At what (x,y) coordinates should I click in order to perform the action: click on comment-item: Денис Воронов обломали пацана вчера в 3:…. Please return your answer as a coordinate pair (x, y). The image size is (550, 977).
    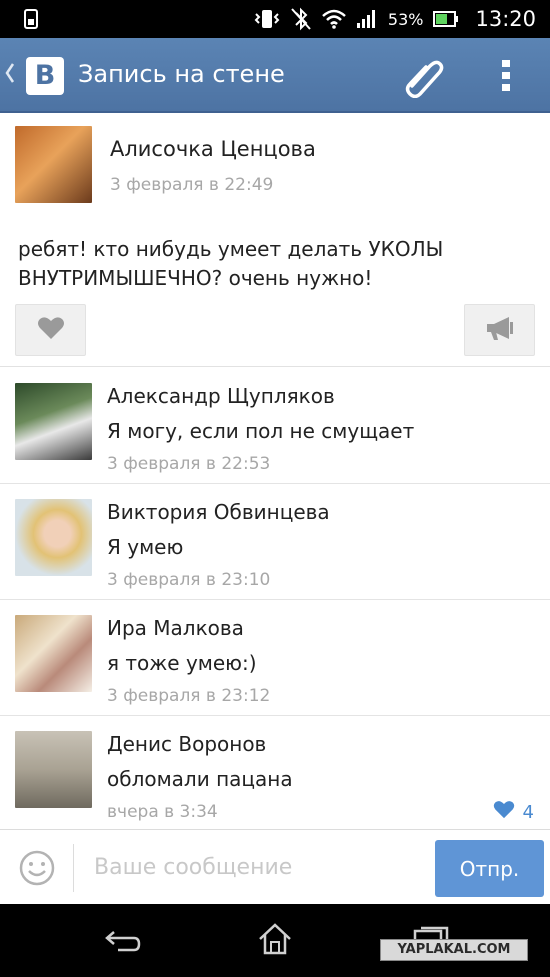
    Looking at the image, I should click on (275, 774).